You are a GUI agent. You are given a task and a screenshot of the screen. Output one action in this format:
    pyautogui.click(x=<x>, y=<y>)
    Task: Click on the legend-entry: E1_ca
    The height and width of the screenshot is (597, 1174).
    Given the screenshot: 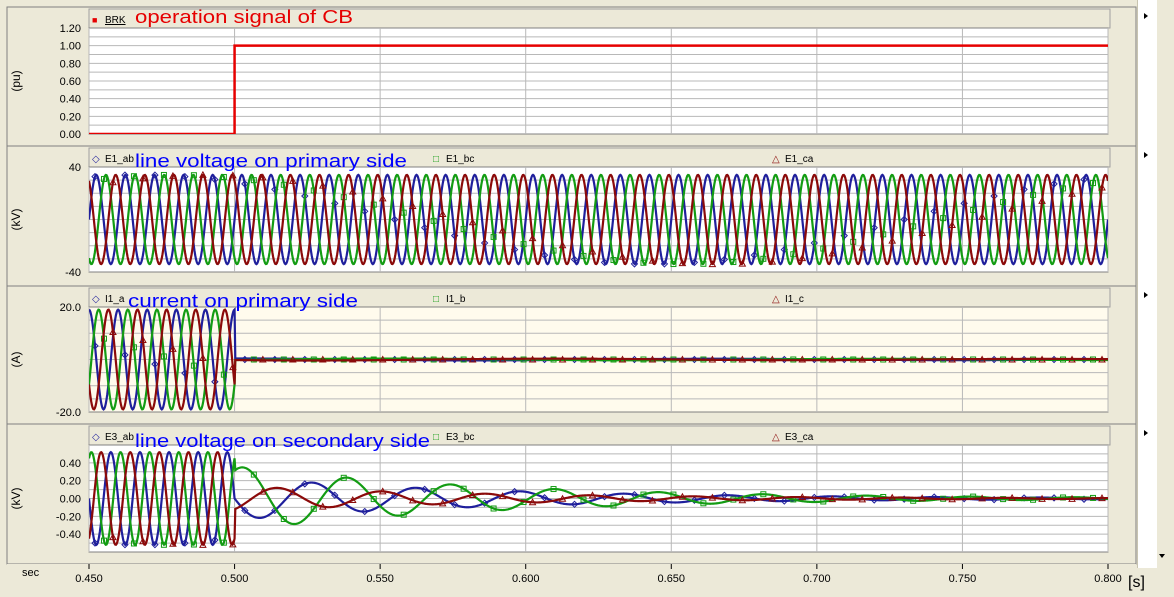 What is the action you would take?
    pyautogui.click(x=799, y=159)
    